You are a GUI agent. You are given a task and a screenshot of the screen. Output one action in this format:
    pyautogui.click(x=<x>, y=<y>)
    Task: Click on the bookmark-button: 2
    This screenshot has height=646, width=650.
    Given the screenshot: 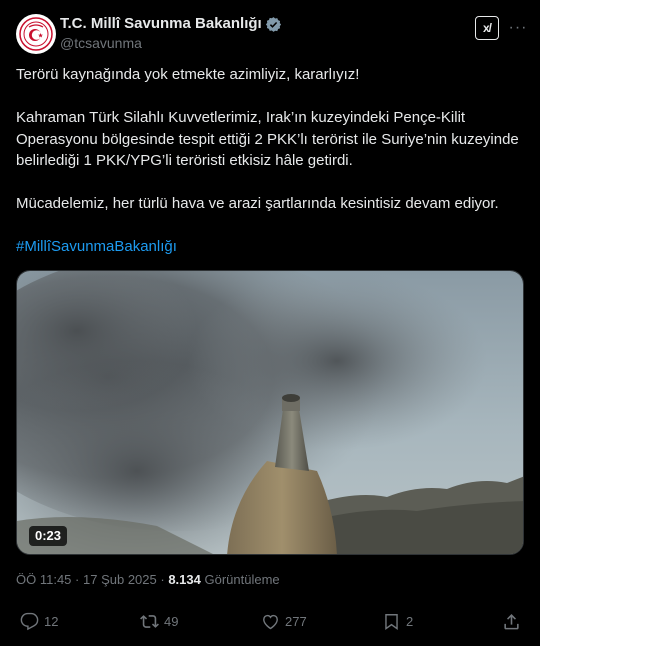 What is the action you would take?
    pyautogui.click(x=397, y=621)
    